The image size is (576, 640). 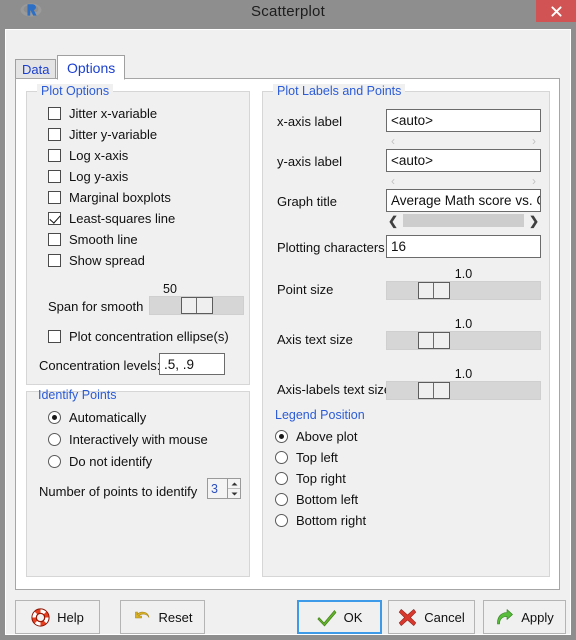 I want to click on cancel-button: Cancel, so click(x=431, y=617).